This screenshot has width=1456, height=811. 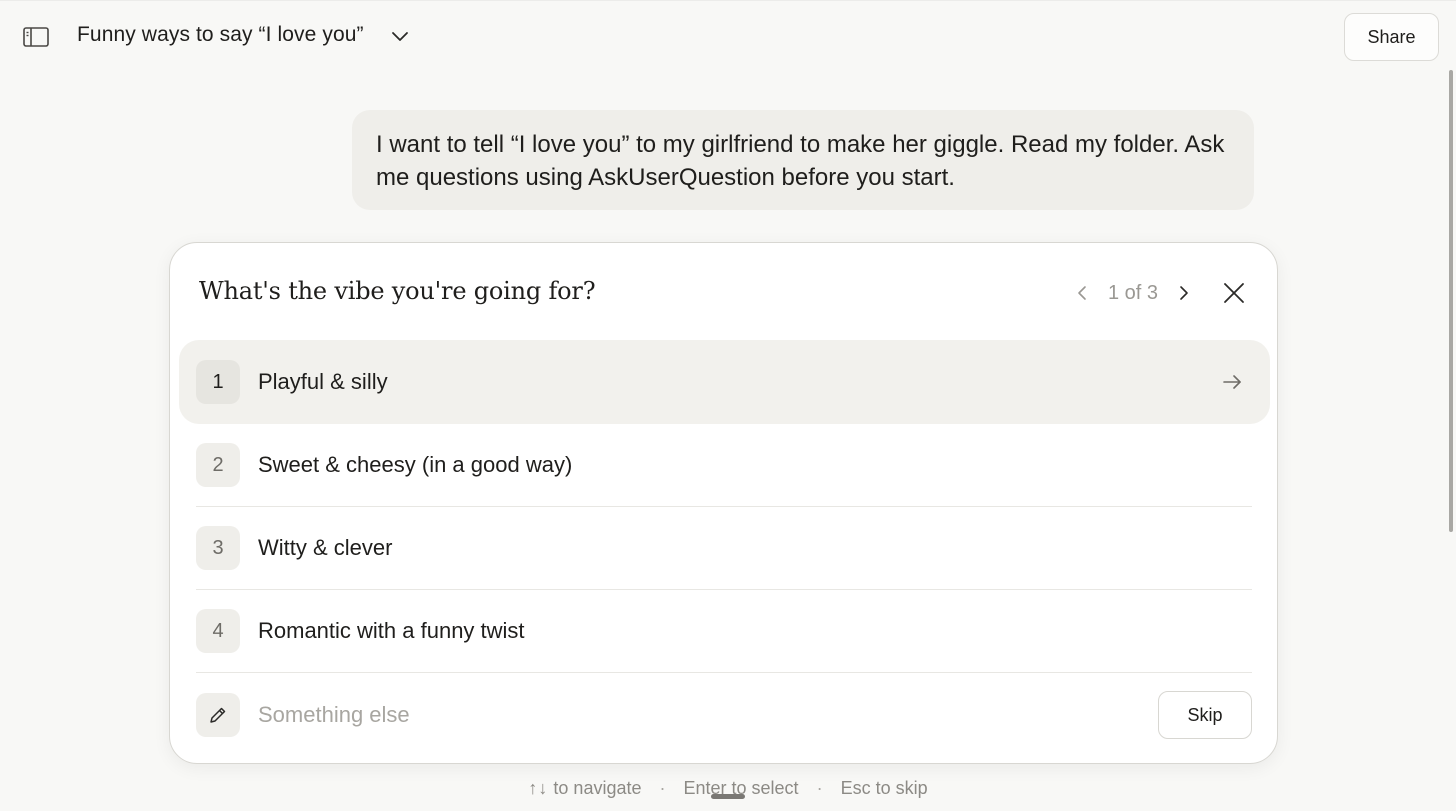 What do you see at coordinates (724, 382) in the screenshot?
I see `option-1: 1 Playful & silly` at bounding box center [724, 382].